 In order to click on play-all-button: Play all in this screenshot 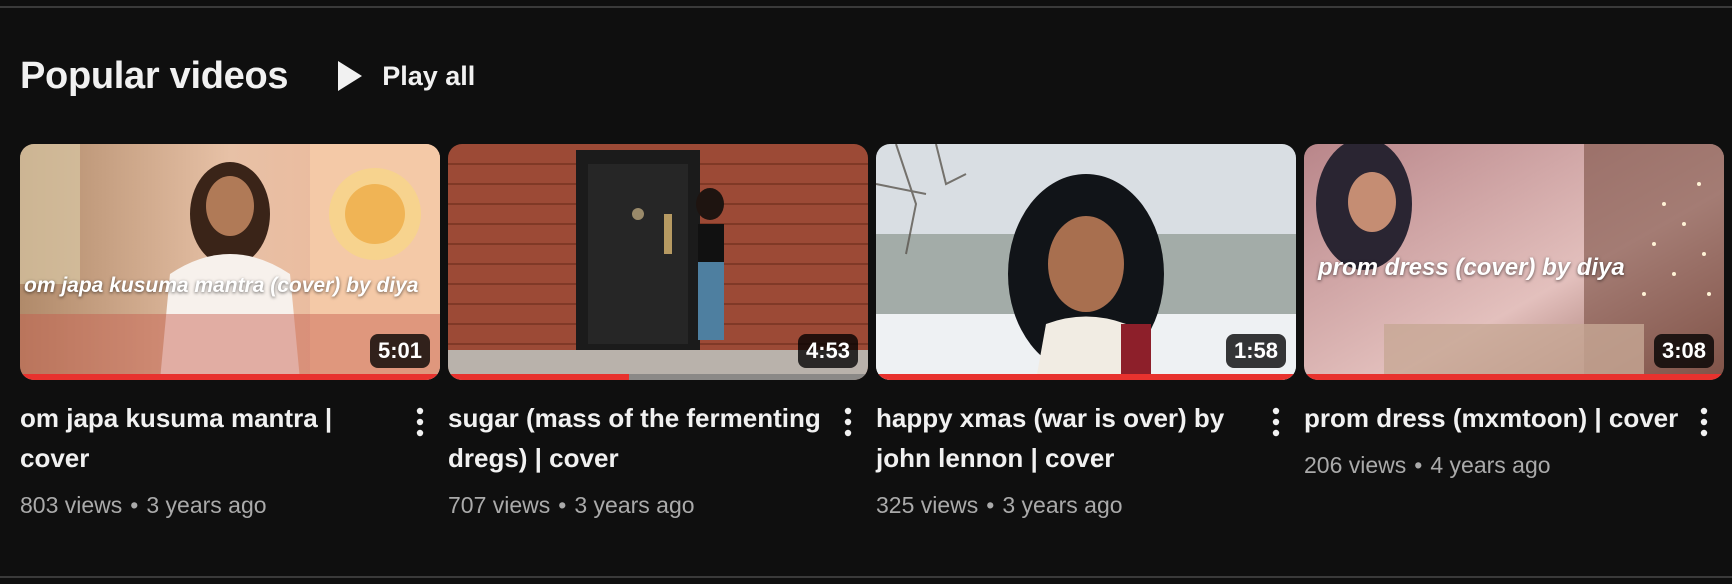, I will do `click(405, 76)`.